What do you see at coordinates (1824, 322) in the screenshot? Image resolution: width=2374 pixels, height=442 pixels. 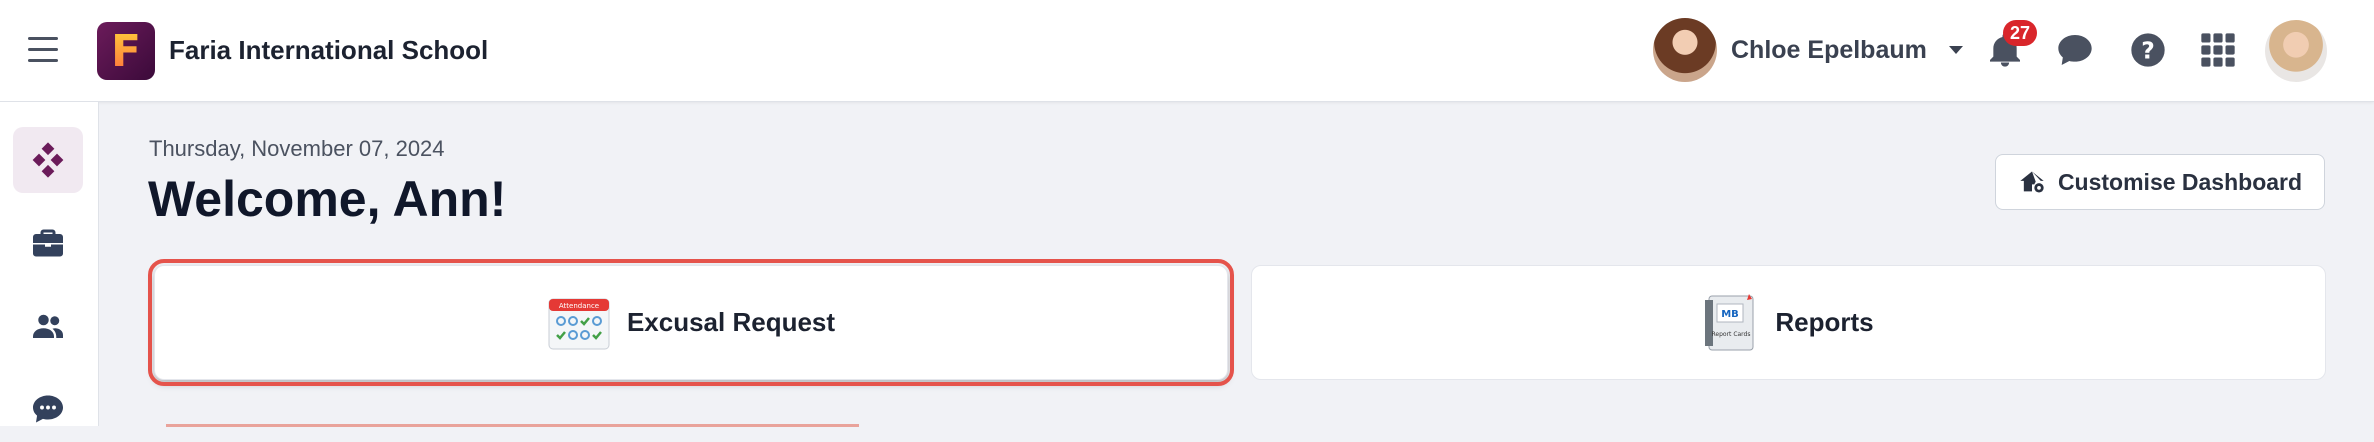 I see `reports-label: Reports` at bounding box center [1824, 322].